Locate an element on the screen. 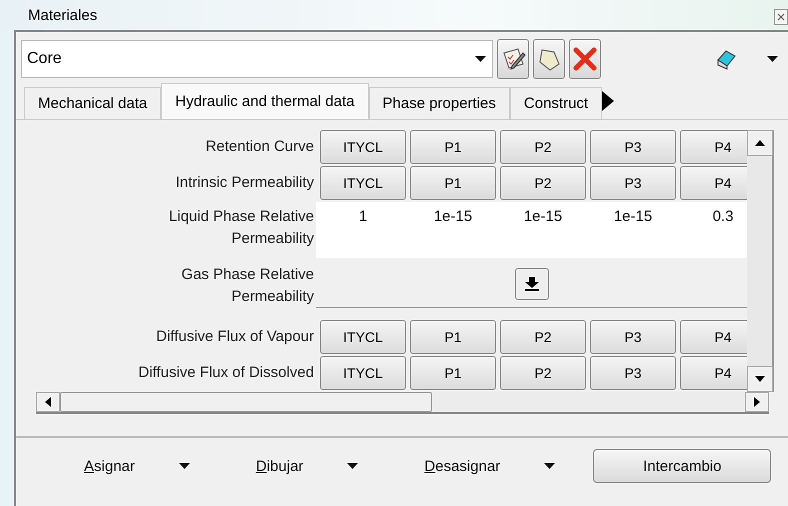 This screenshot has height=506, width=788. up-arrow-icon is located at coordinates (760, 143).